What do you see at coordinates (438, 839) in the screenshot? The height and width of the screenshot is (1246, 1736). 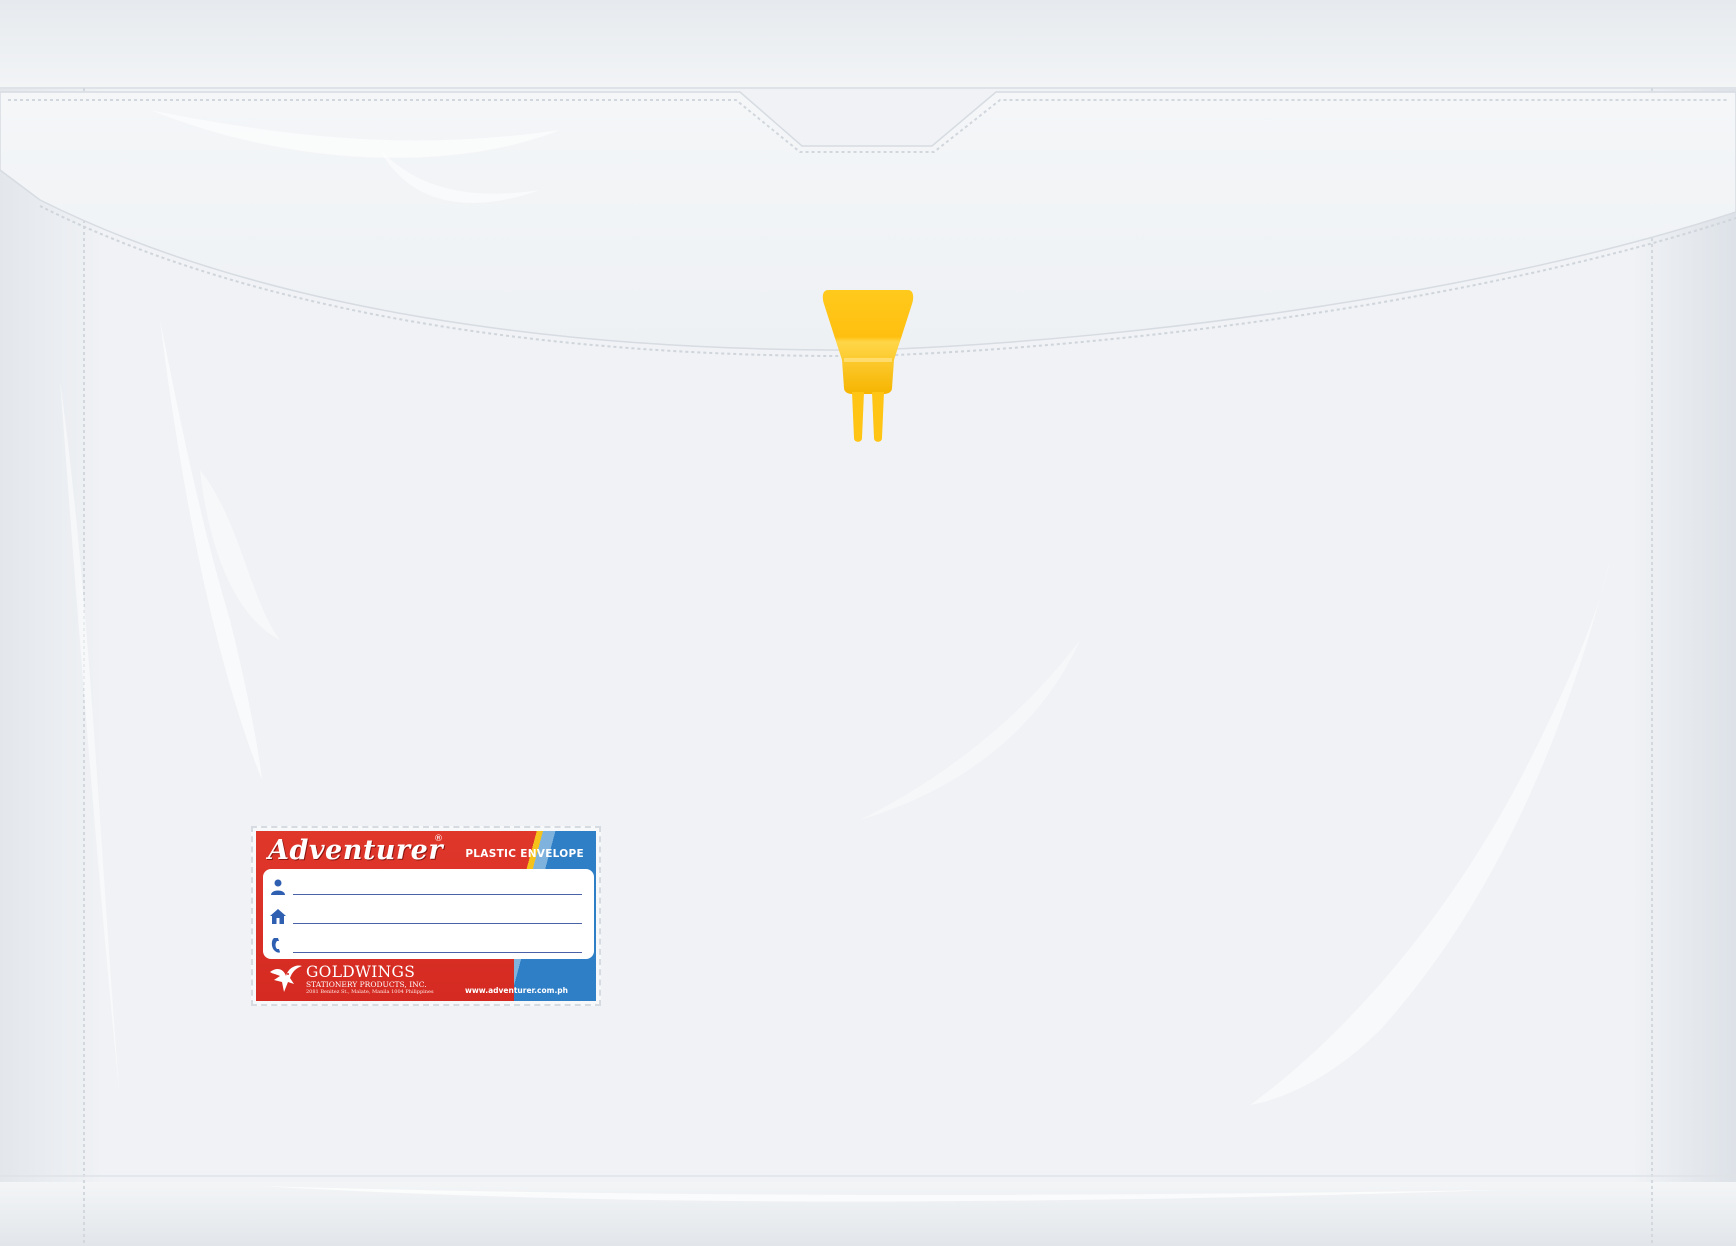 I see `registered-mark: ®` at bounding box center [438, 839].